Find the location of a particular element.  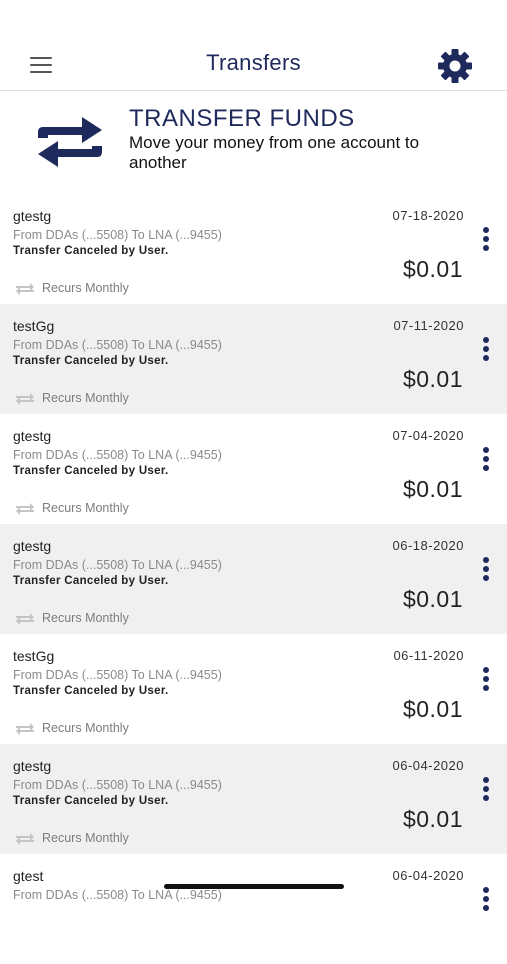

app-header: Transfers is located at coordinates (253, 65).